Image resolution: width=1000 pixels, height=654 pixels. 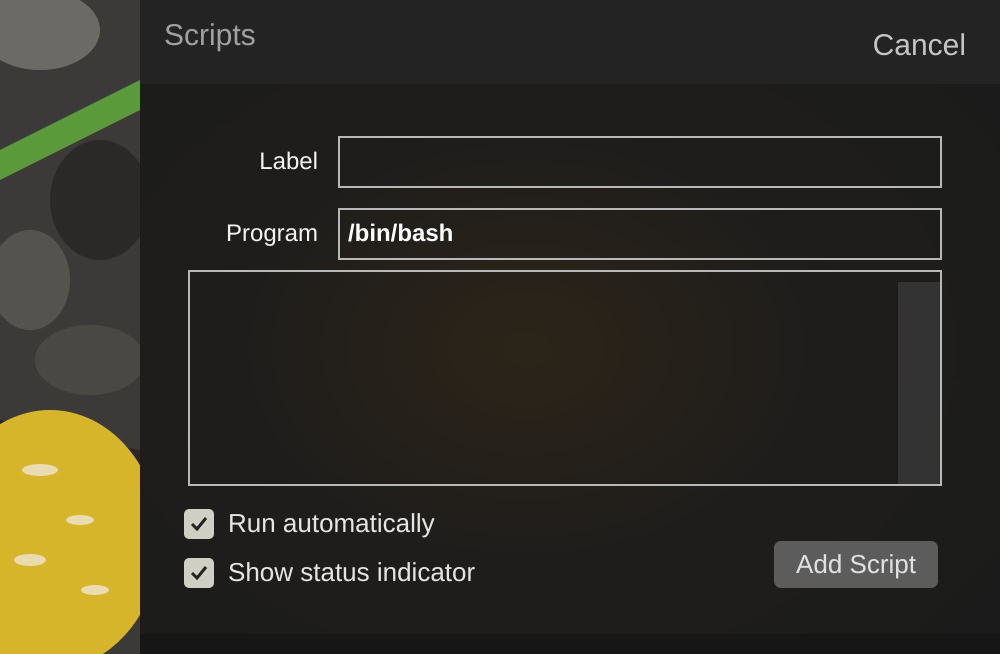 I want to click on input-field, so click(x=640, y=162).